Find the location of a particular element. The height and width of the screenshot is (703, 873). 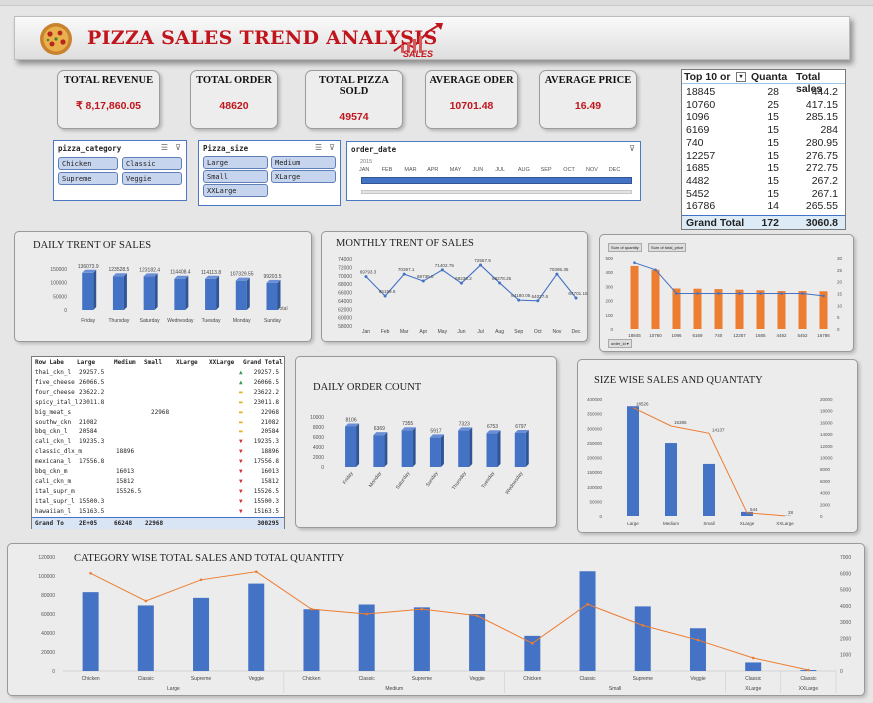

slicer-item: Classic is located at coordinates (152, 163).